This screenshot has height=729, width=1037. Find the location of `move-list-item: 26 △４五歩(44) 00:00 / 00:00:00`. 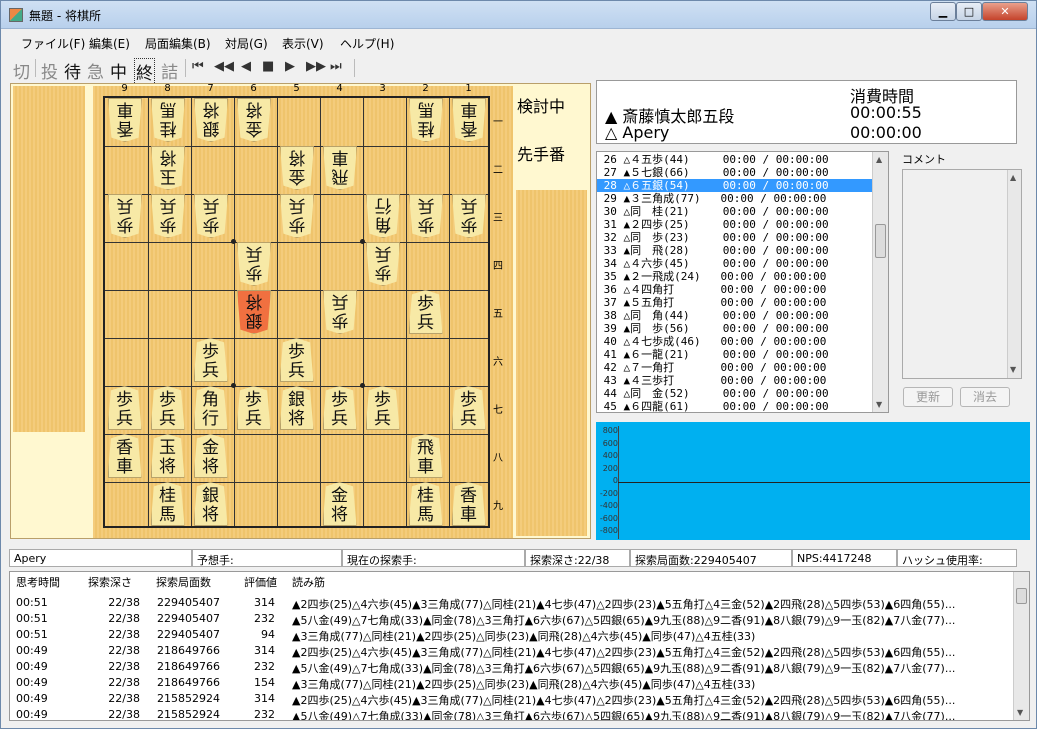

move-list-item: 26 △４五歩(44) 00:00 / 00:00:00 is located at coordinates (735, 159).